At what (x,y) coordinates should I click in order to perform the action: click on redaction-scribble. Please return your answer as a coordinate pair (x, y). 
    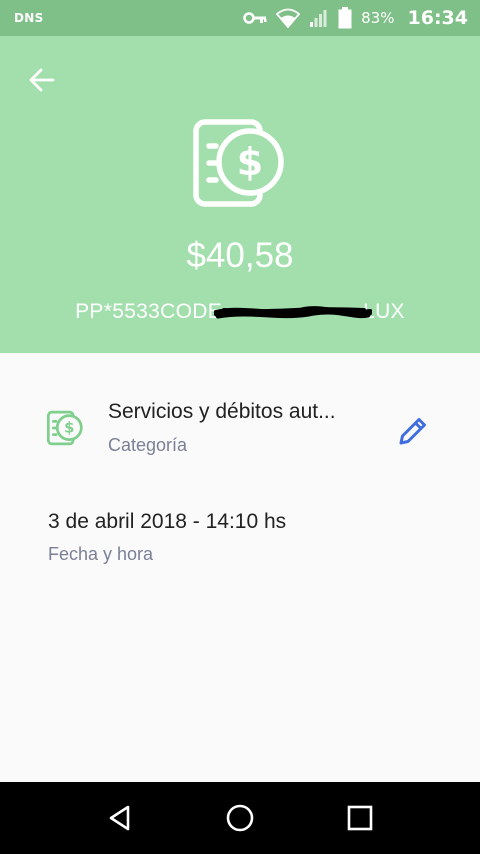
    Looking at the image, I should click on (293, 312).